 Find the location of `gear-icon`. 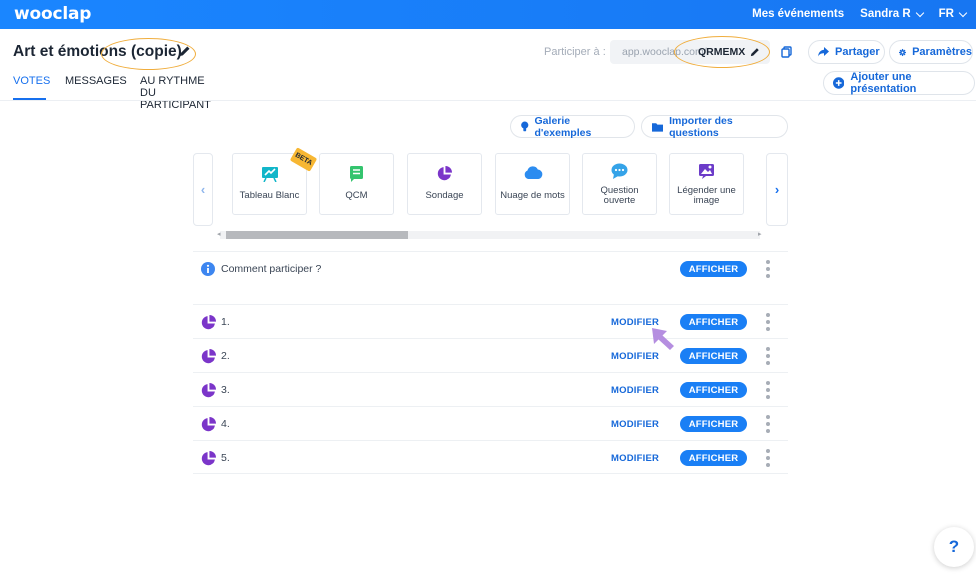

gear-icon is located at coordinates (903, 52).